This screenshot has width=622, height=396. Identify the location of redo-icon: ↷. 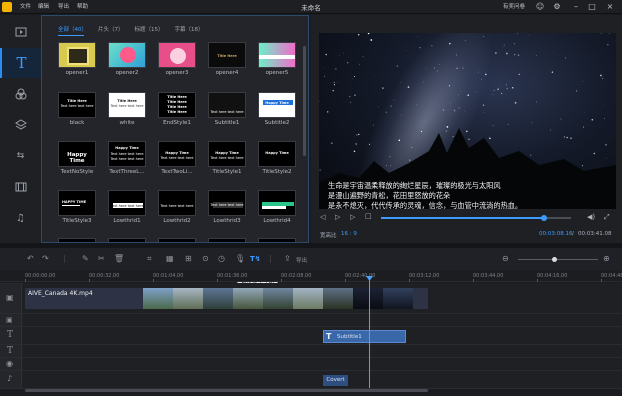
(45, 258).